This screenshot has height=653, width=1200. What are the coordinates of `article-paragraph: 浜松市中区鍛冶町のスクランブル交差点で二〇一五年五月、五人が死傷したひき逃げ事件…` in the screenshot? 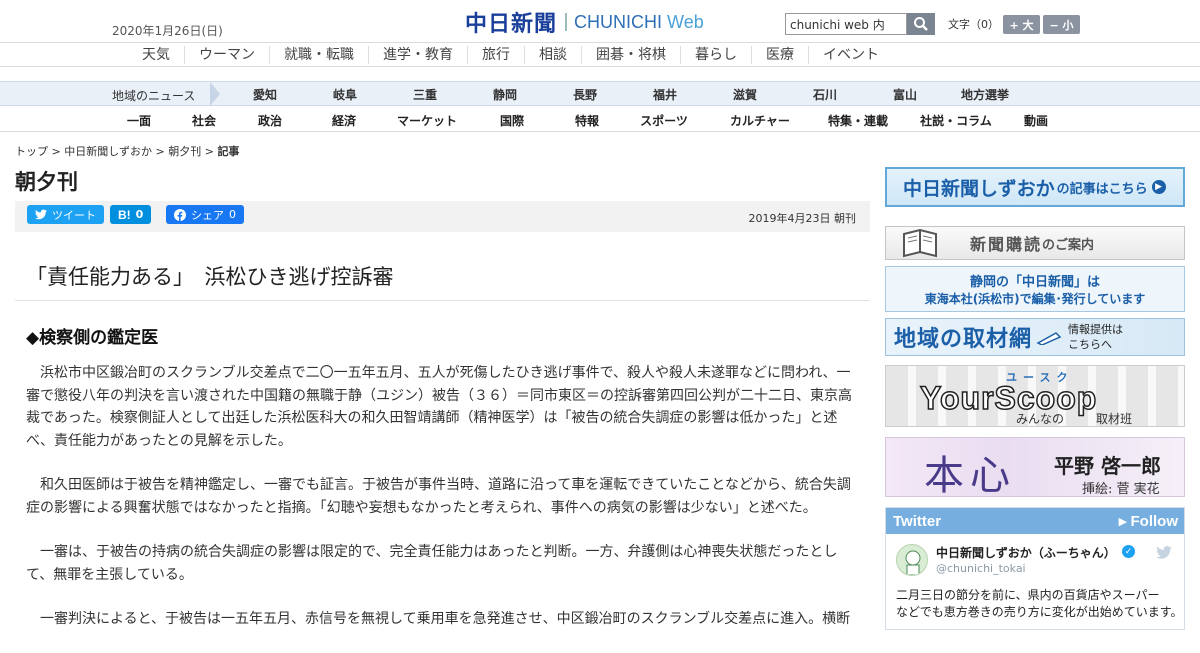 It's located at (439, 407).